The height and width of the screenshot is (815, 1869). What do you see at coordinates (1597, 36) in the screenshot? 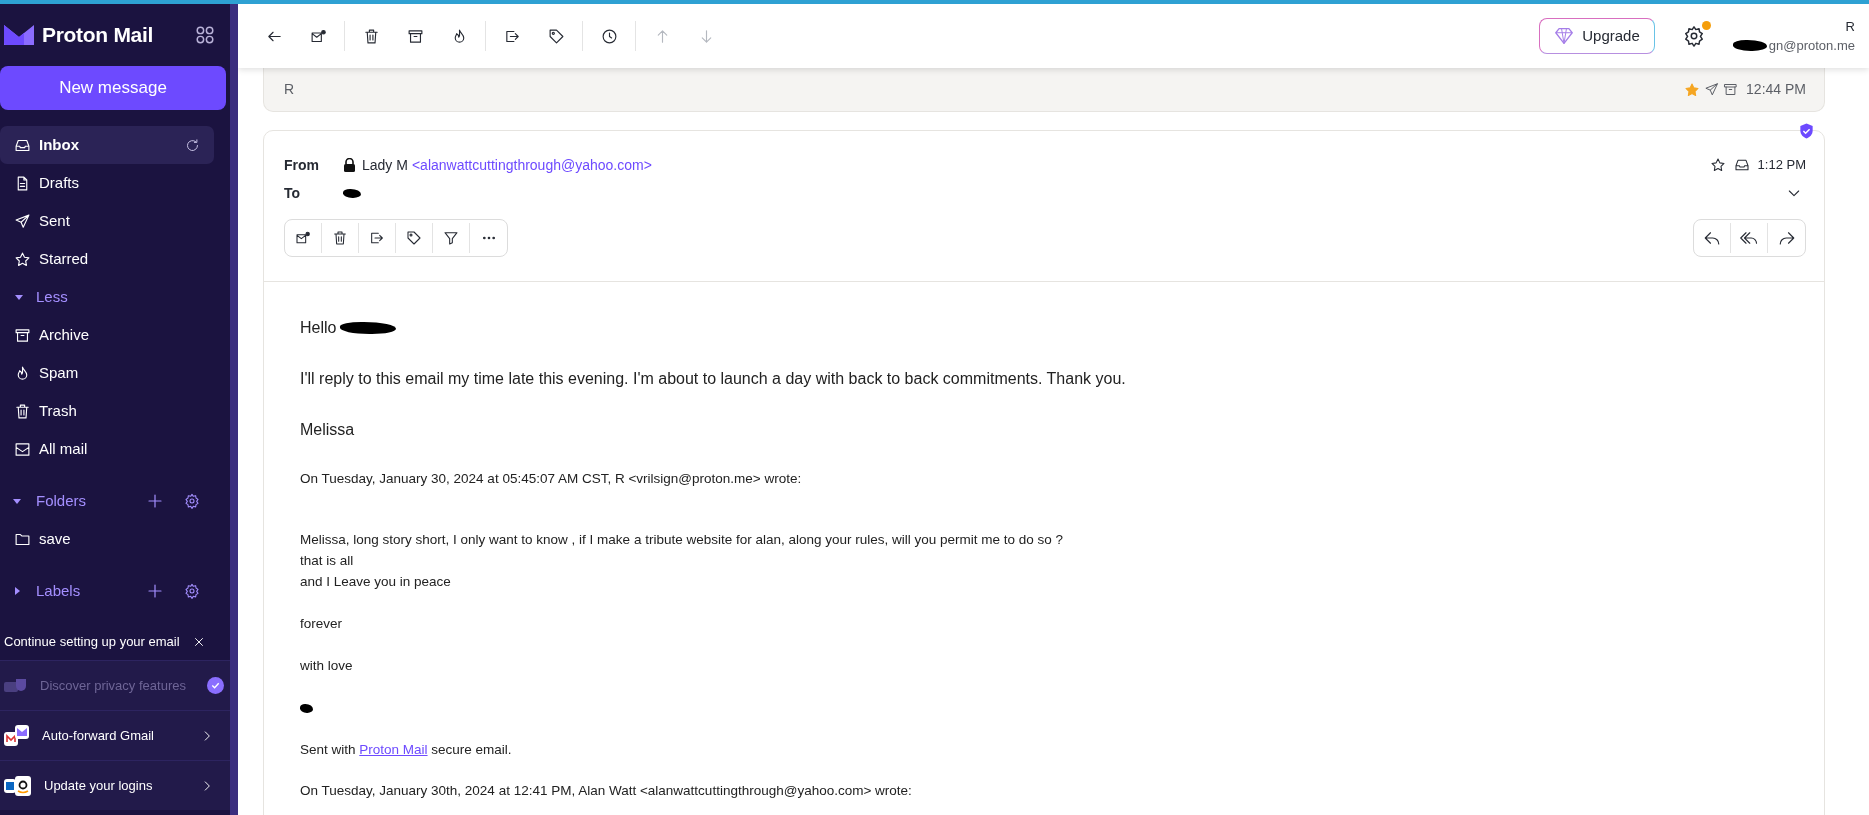
I see `upgrade-button: Upgrade` at bounding box center [1597, 36].